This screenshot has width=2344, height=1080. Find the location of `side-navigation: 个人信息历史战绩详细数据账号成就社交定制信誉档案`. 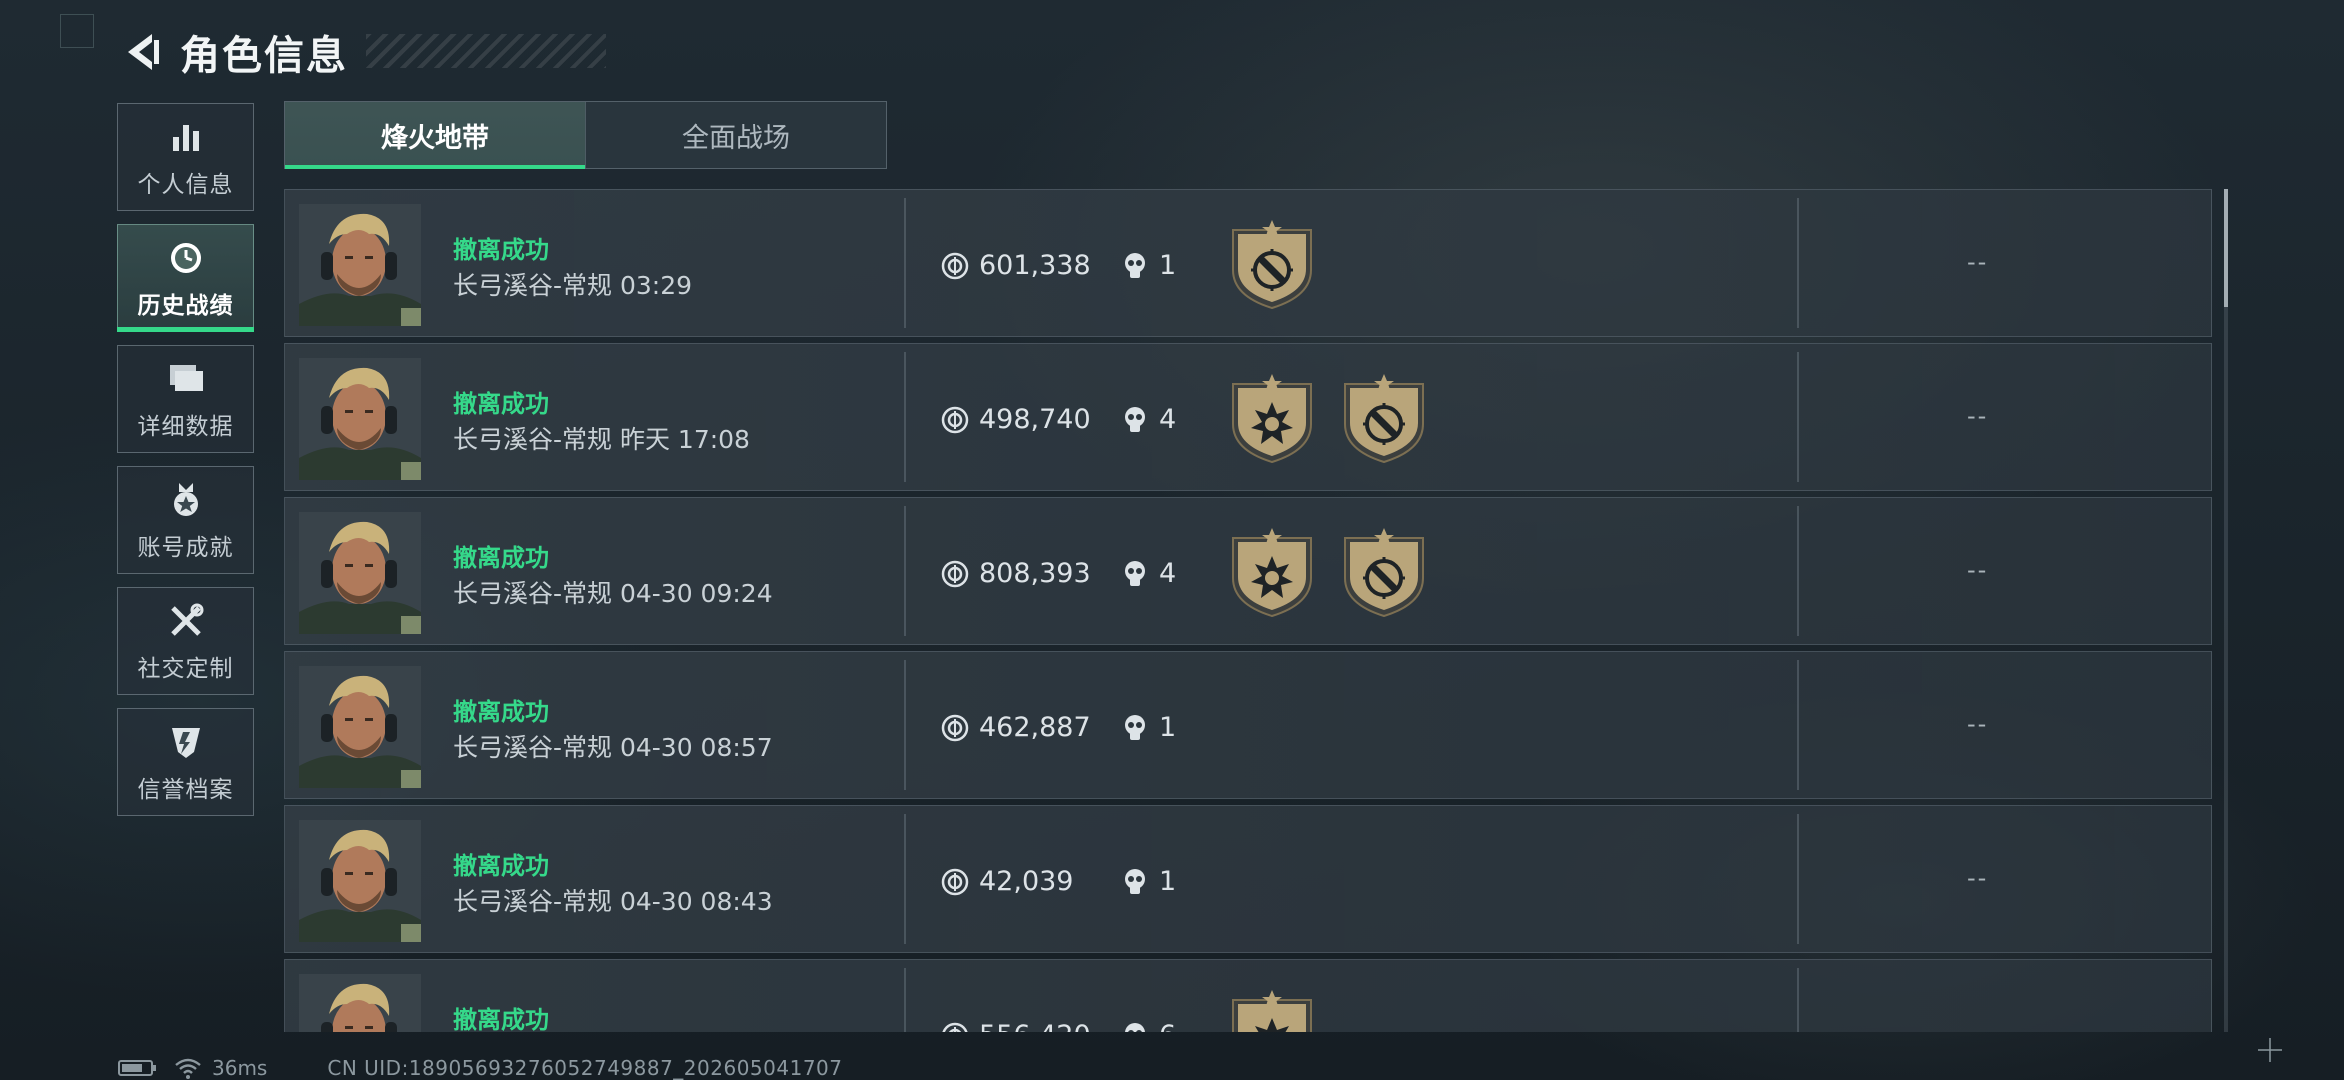

side-navigation: 个人信息历史战绩详细数据账号成就社交定制信誉档案 is located at coordinates (185, 466).